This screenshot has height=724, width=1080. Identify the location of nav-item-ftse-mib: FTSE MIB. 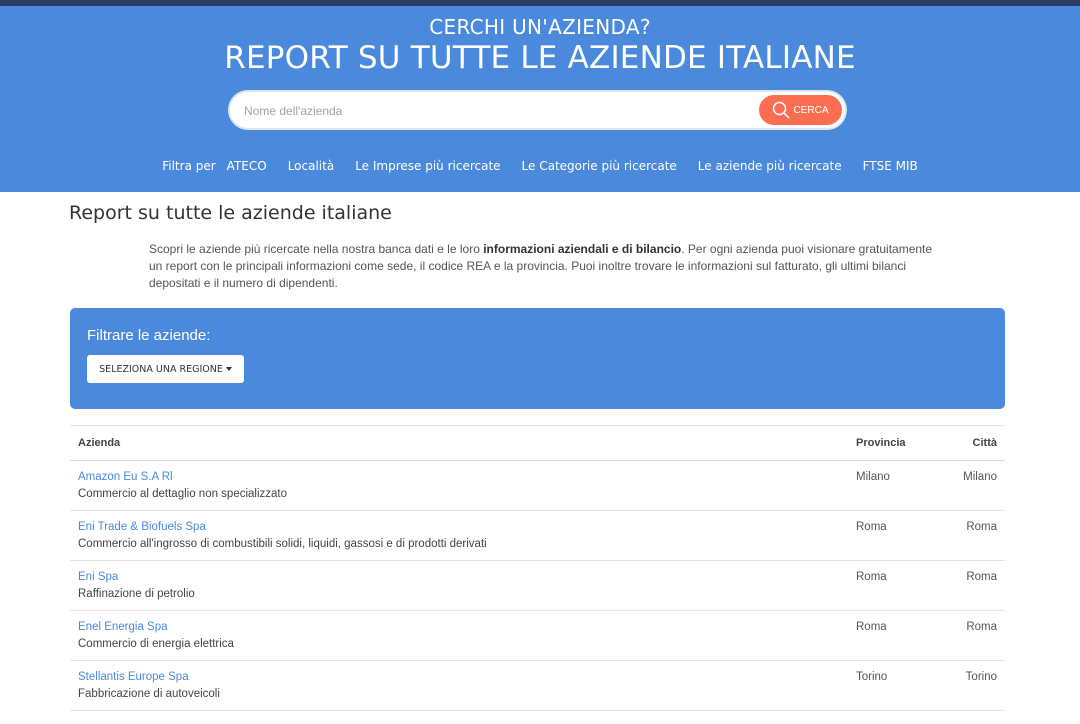
(890, 166).